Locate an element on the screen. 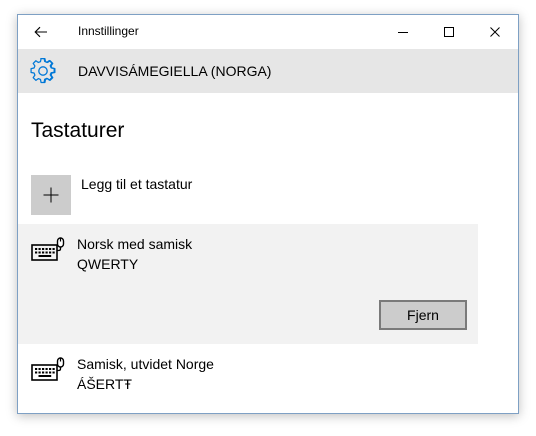  section-title: Tastaturer is located at coordinates (78, 130).